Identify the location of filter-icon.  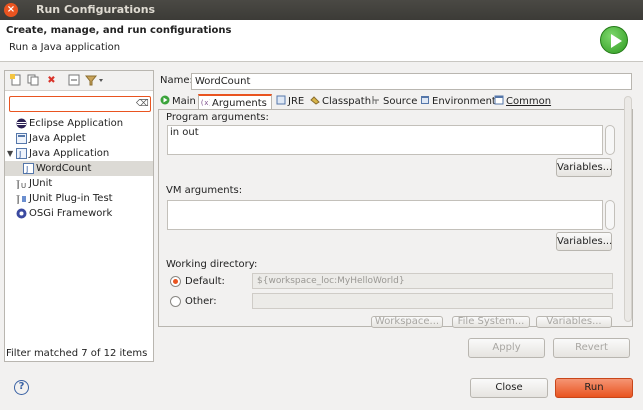
(94, 80).